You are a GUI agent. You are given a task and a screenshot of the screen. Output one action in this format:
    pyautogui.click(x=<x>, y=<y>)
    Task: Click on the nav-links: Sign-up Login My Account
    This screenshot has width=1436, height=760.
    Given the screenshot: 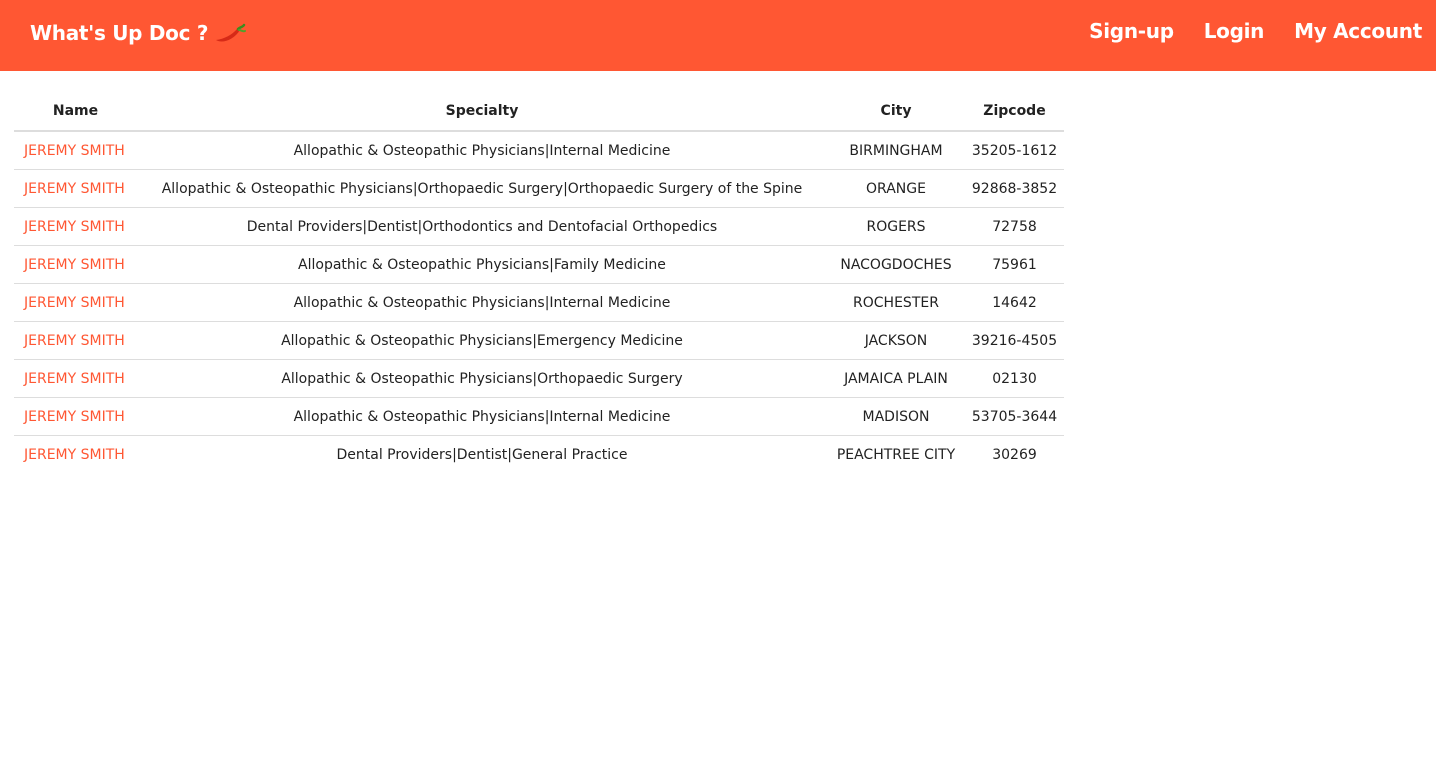 What is the action you would take?
    pyautogui.click(x=1255, y=31)
    